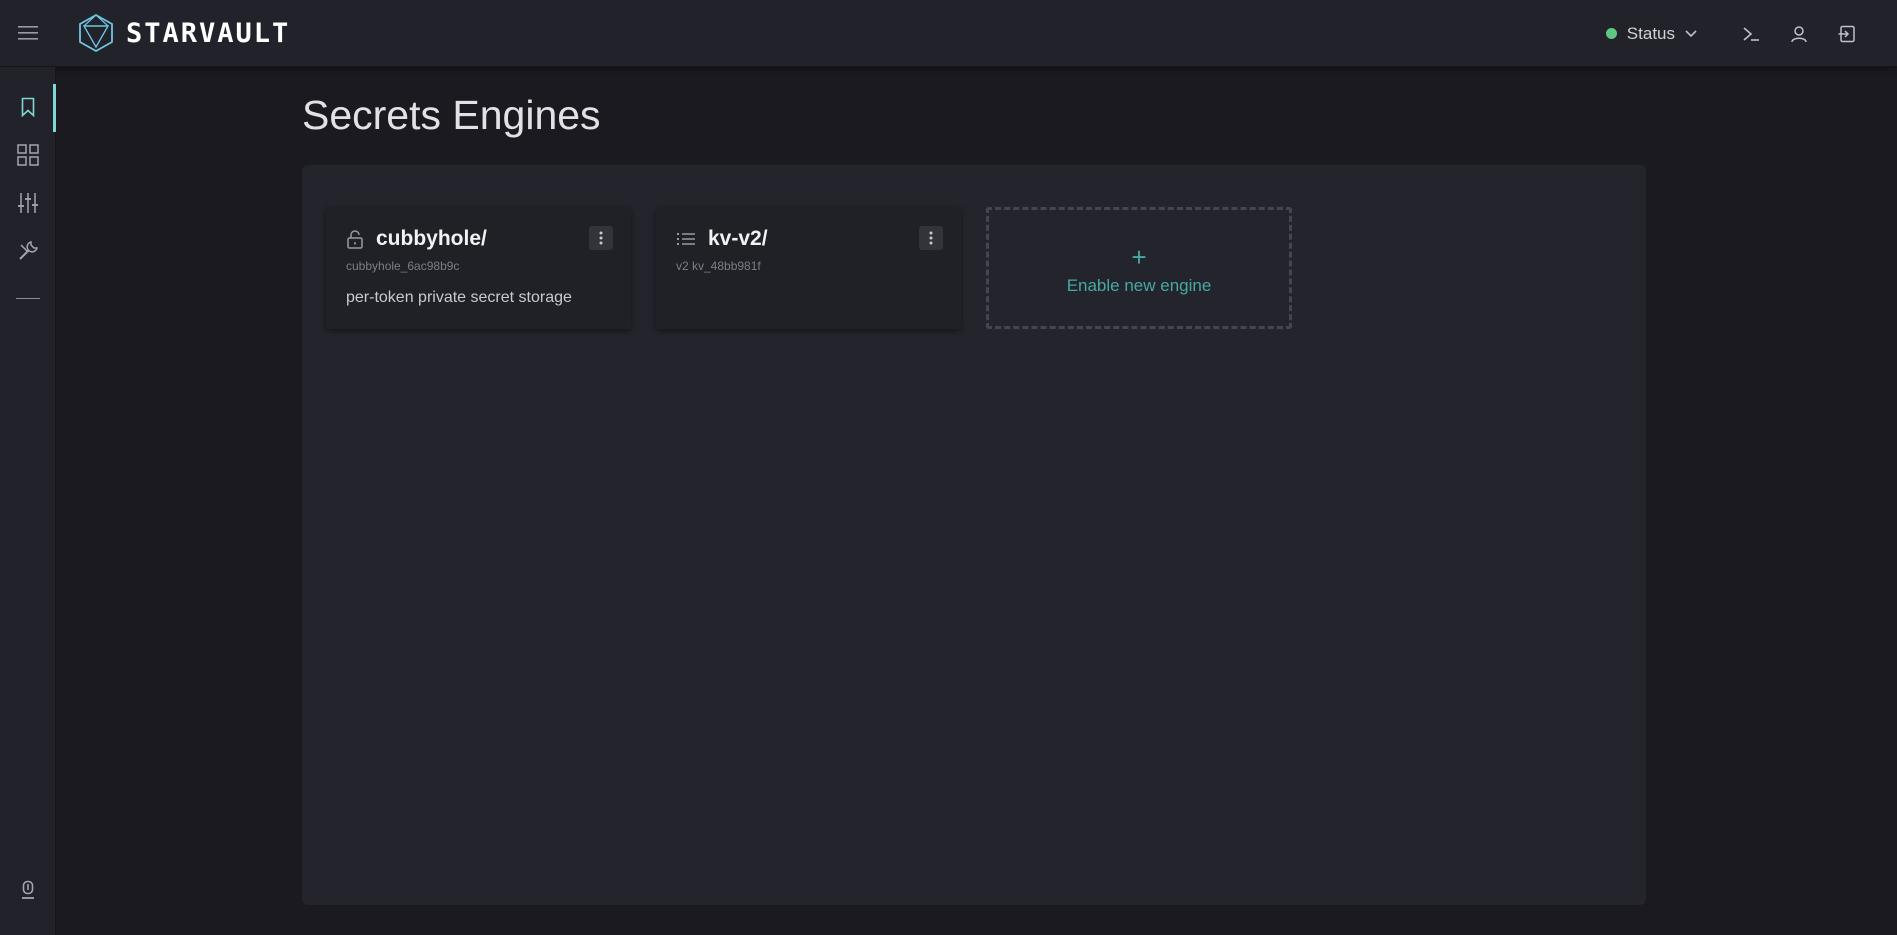 This screenshot has width=1897, height=935. Describe the element at coordinates (808, 268) in the screenshot. I see `engine-card-kv-v2: kv-v2/ v2 kv_48bb981f` at that location.